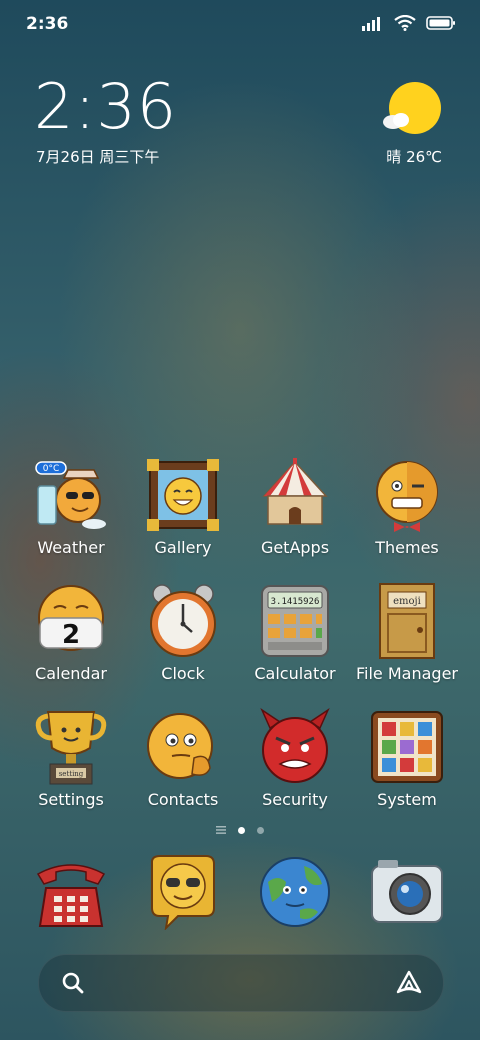 This screenshot has width=480, height=1040. What do you see at coordinates (407, 547) in the screenshot?
I see `app-label: Themes` at bounding box center [407, 547].